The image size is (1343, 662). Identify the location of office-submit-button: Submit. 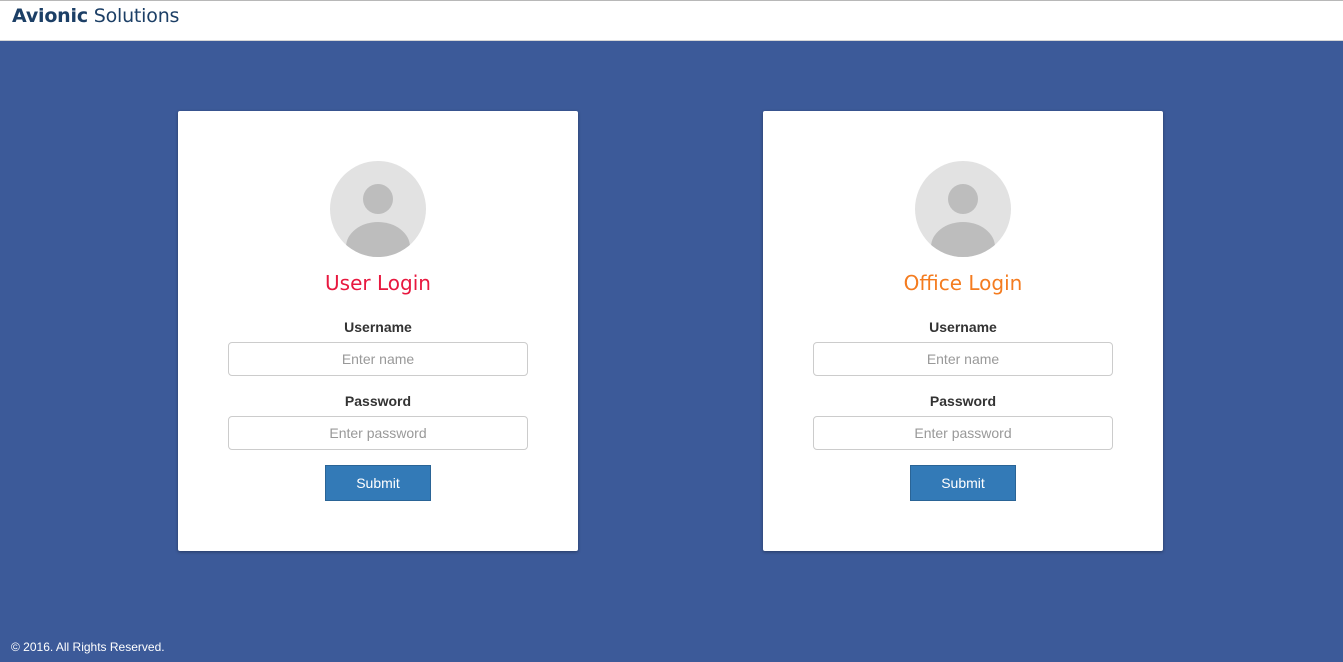
(963, 483).